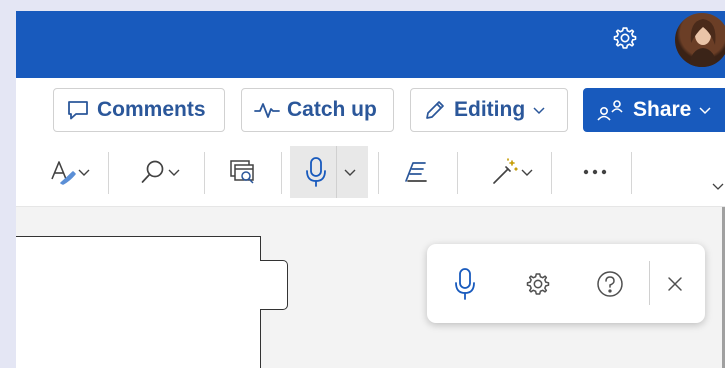 The image size is (725, 368). Describe the element at coordinates (152, 171) in the screenshot. I see `search-icon` at that location.